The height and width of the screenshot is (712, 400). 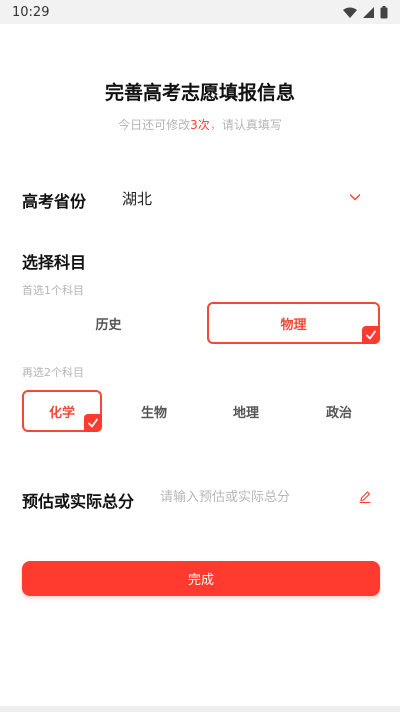 I want to click on subject-option-politics: 政治, so click(x=339, y=411).